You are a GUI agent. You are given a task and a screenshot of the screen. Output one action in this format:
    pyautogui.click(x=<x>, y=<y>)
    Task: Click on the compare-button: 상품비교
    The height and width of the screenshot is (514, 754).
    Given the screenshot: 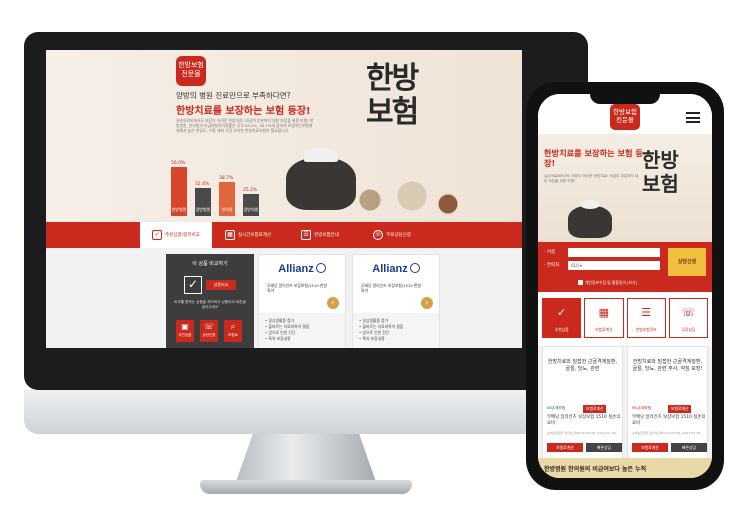 What is the action you would take?
    pyautogui.click(x=221, y=285)
    